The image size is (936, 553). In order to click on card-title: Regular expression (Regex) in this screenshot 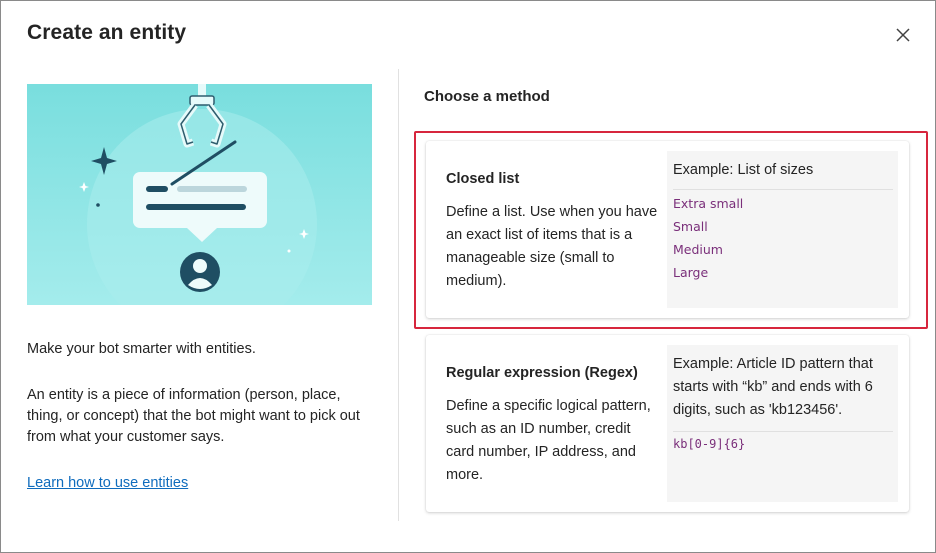, I will do `click(542, 373)`.